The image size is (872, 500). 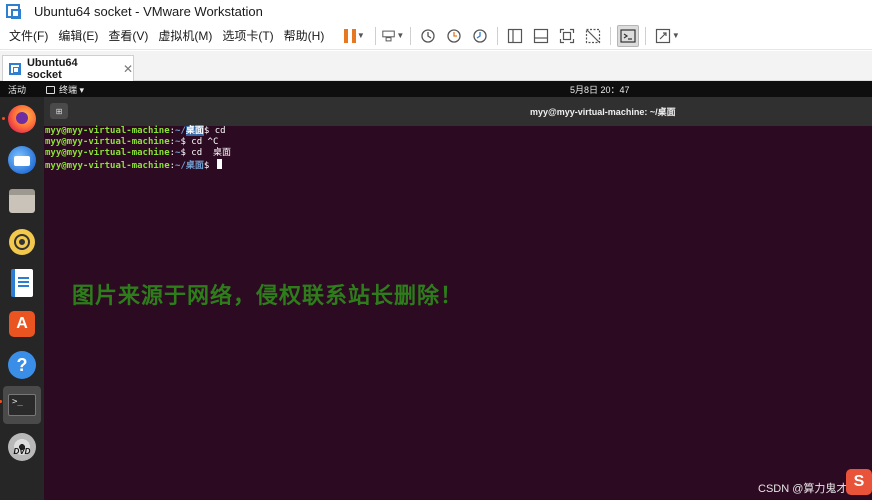 I want to click on vm-icon, so click(x=15, y=68).